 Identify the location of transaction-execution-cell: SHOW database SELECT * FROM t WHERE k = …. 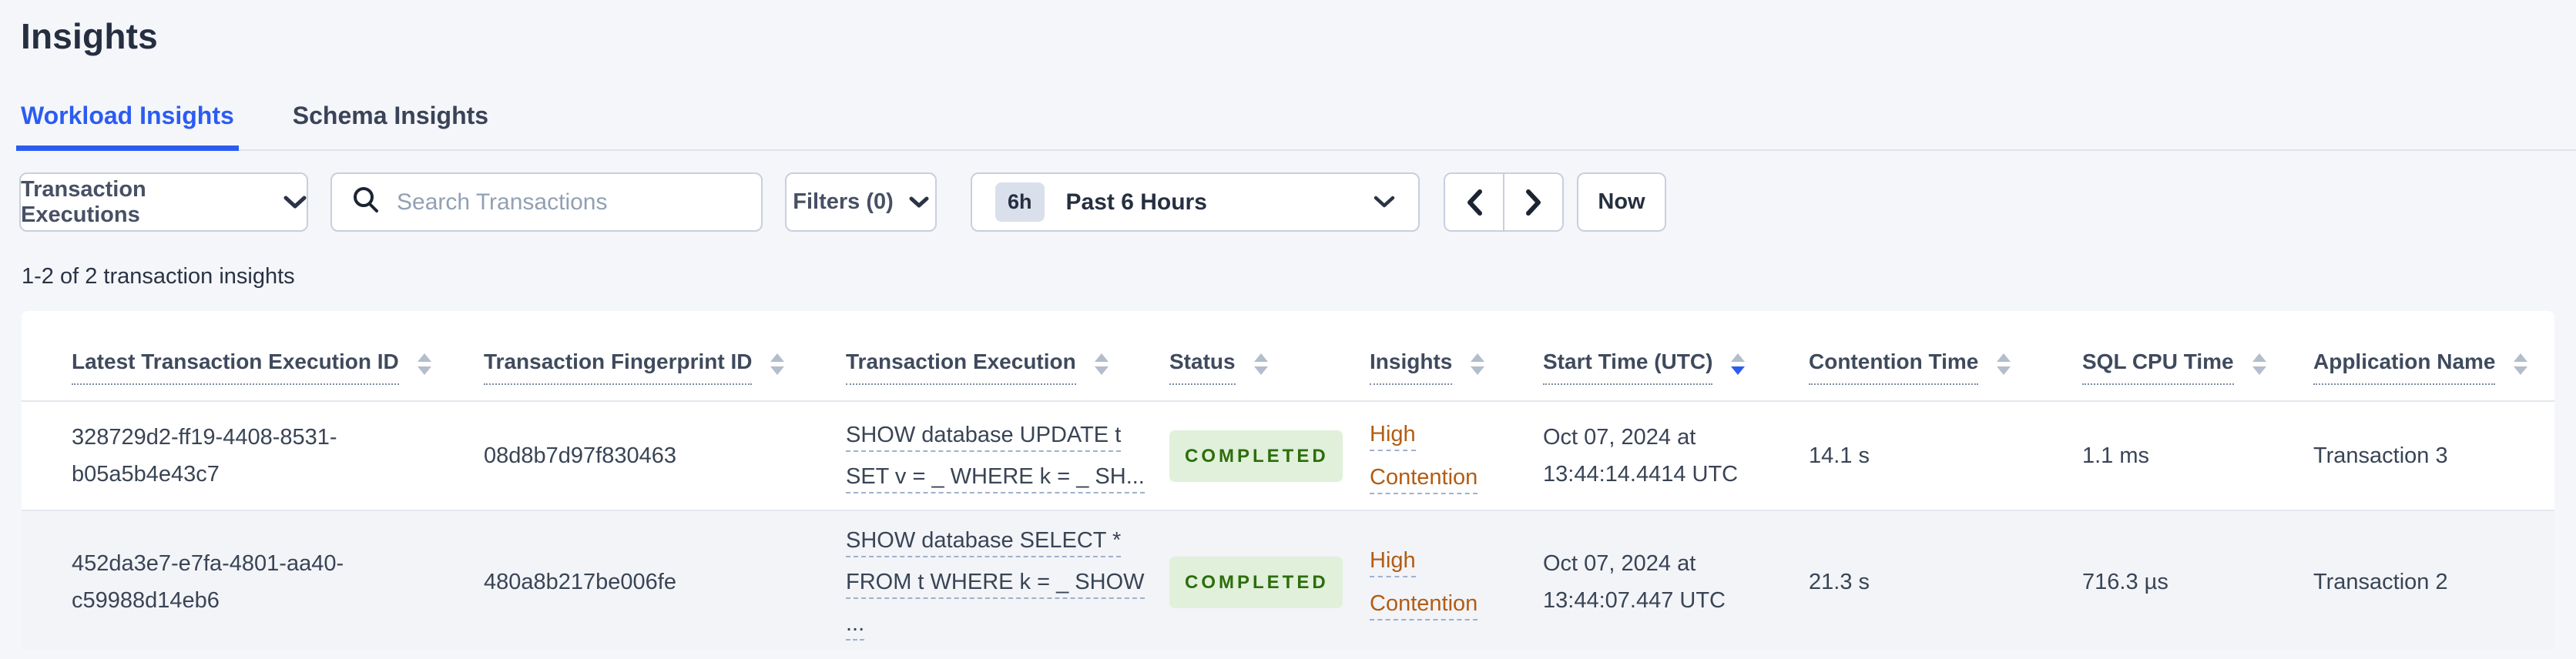
(980, 580).